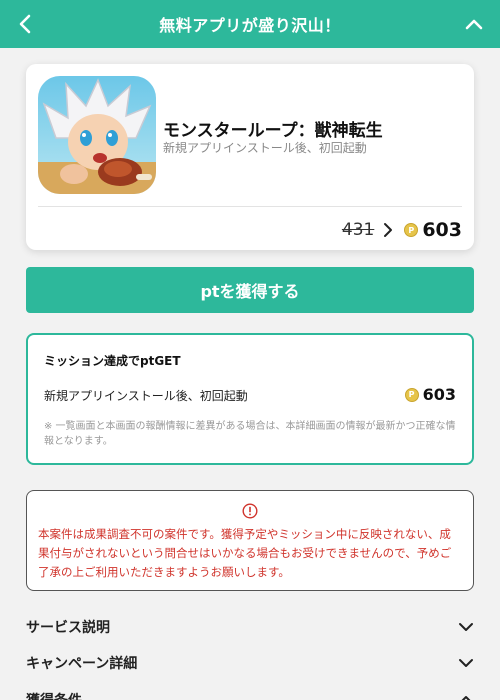  Describe the element at coordinates (54, 695) in the screenshot. I see `section-label: 獲得条件` at that location.